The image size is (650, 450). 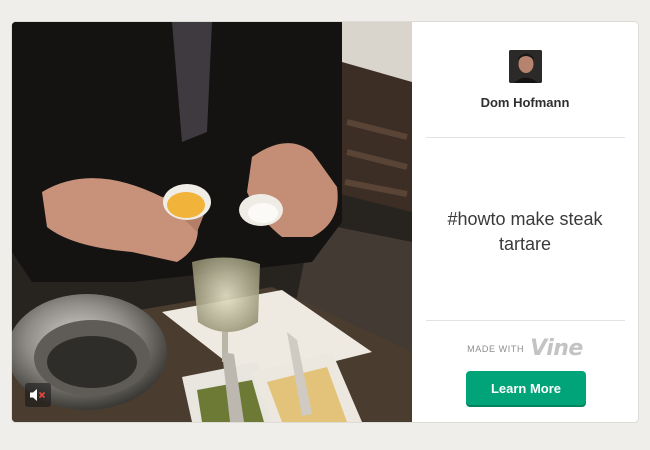 I want to click on mute-button, so click(x=38, y=395).